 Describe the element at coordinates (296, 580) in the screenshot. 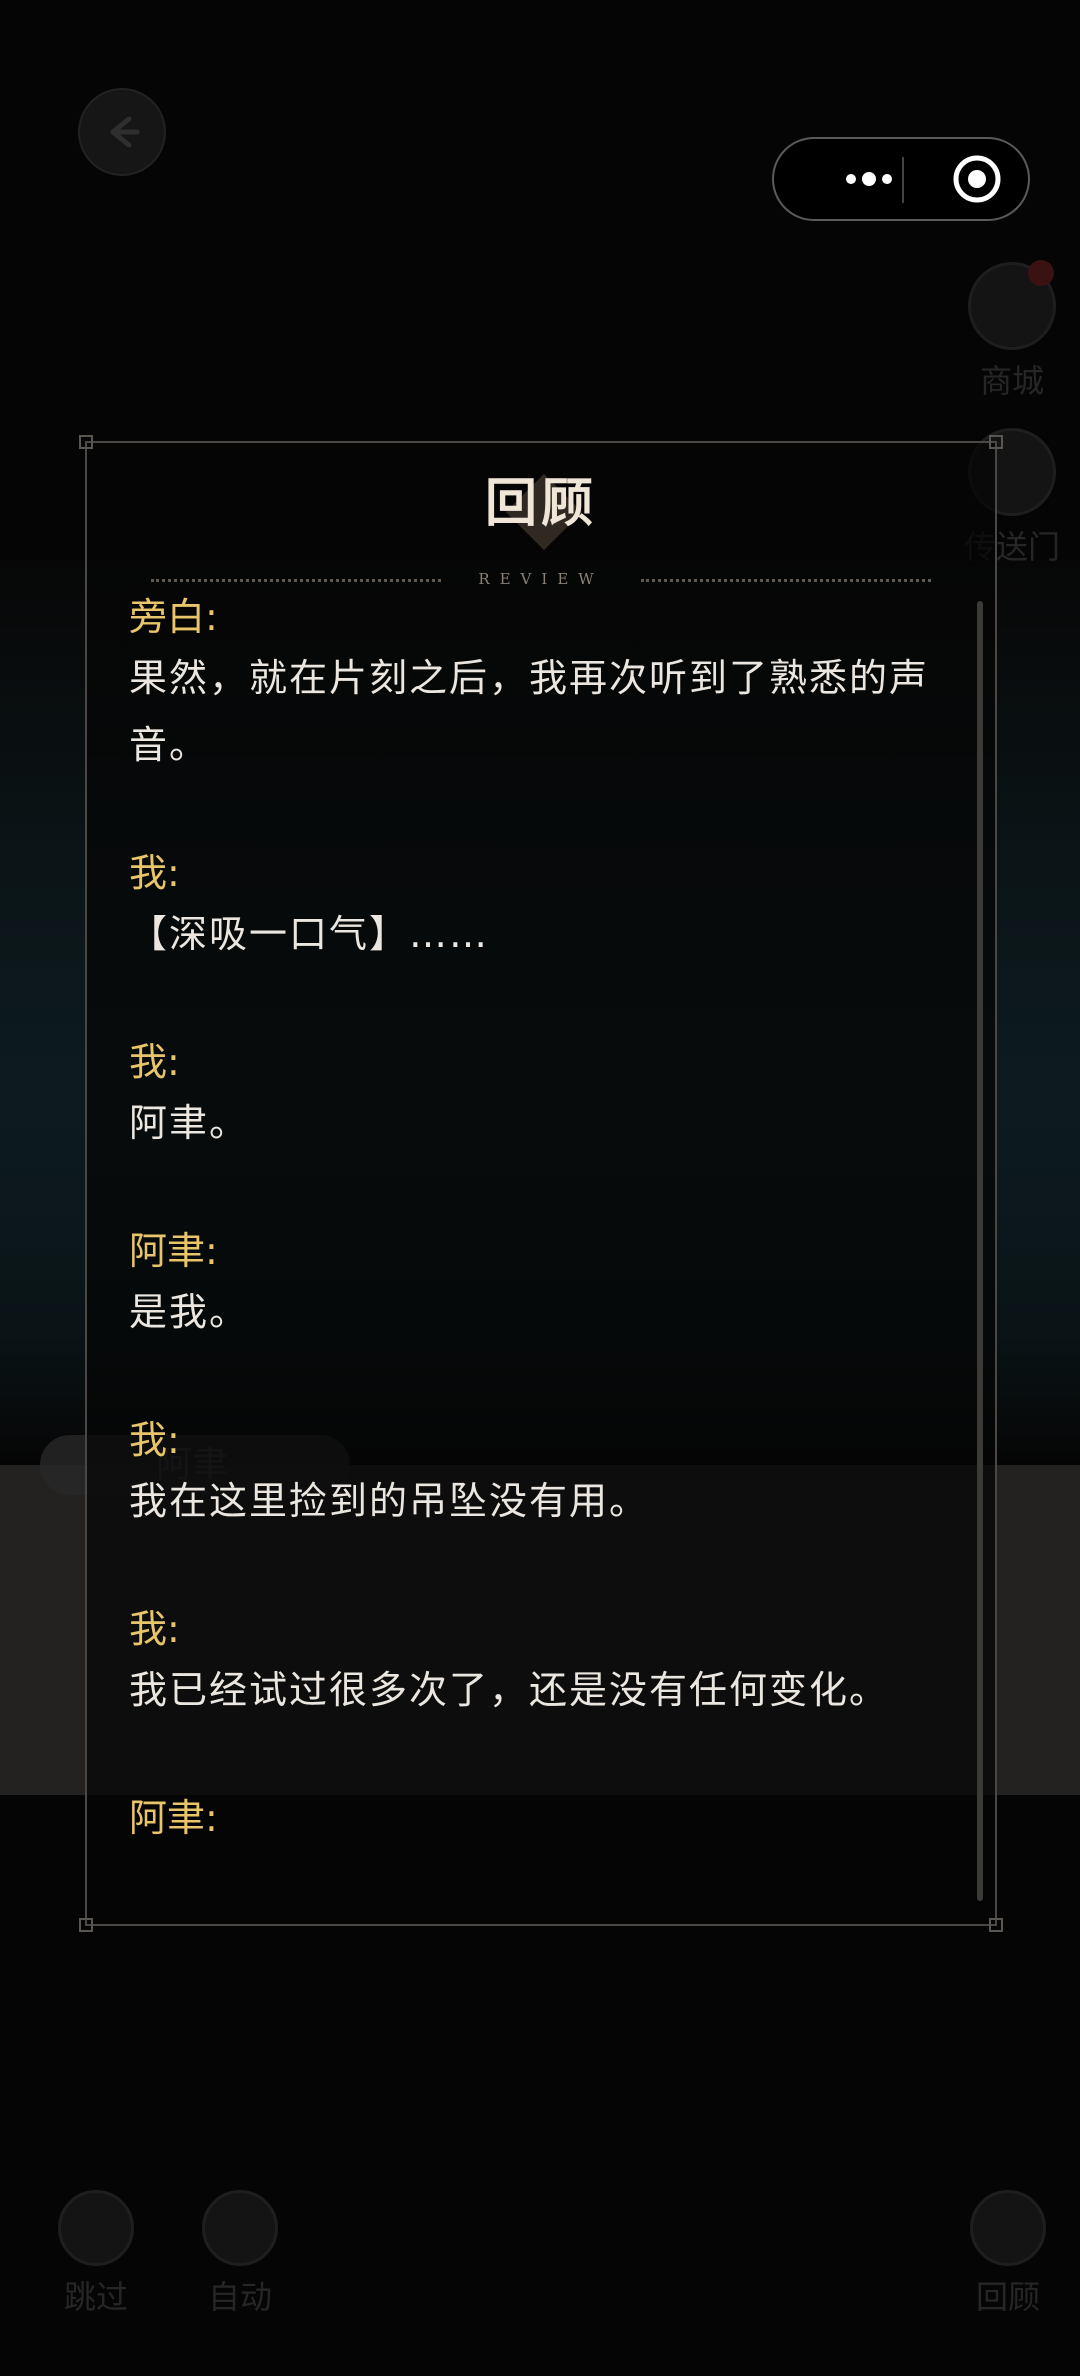

I see `dotted-divider-left` at that location.